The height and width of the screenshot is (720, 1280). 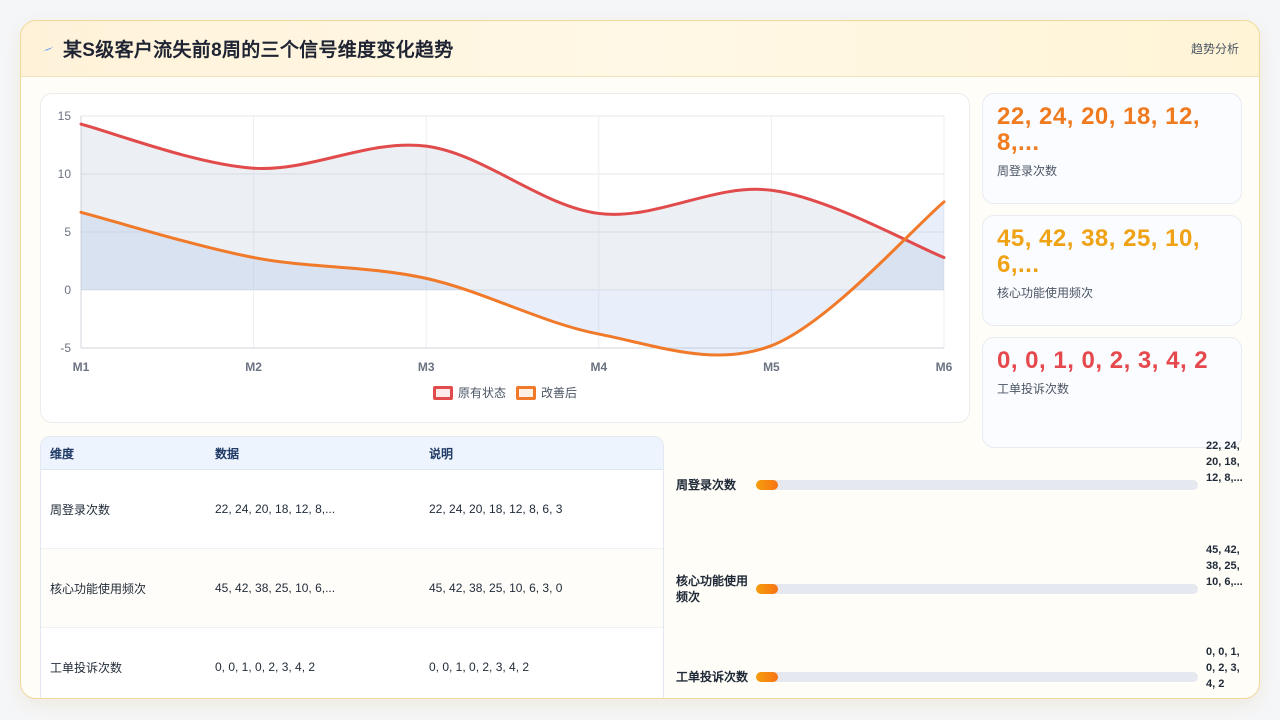 I want to click on legend-swatch-improved, so click(x=526, y=392).